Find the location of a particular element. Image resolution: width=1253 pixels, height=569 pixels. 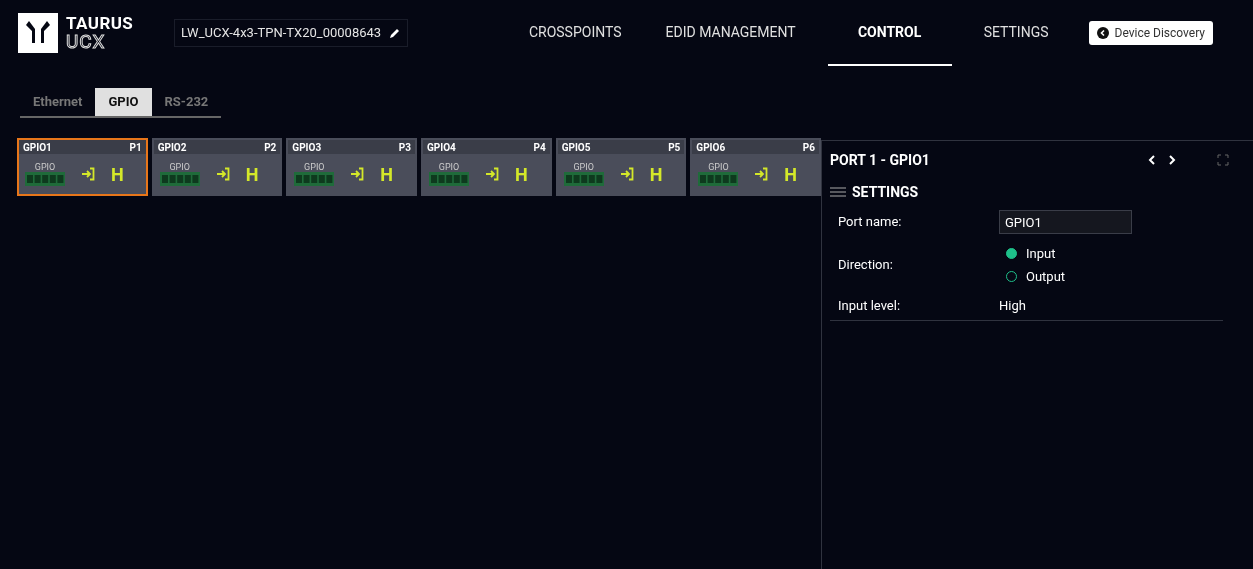

port-name: GPIO3 is located at coordinates (307, 147).